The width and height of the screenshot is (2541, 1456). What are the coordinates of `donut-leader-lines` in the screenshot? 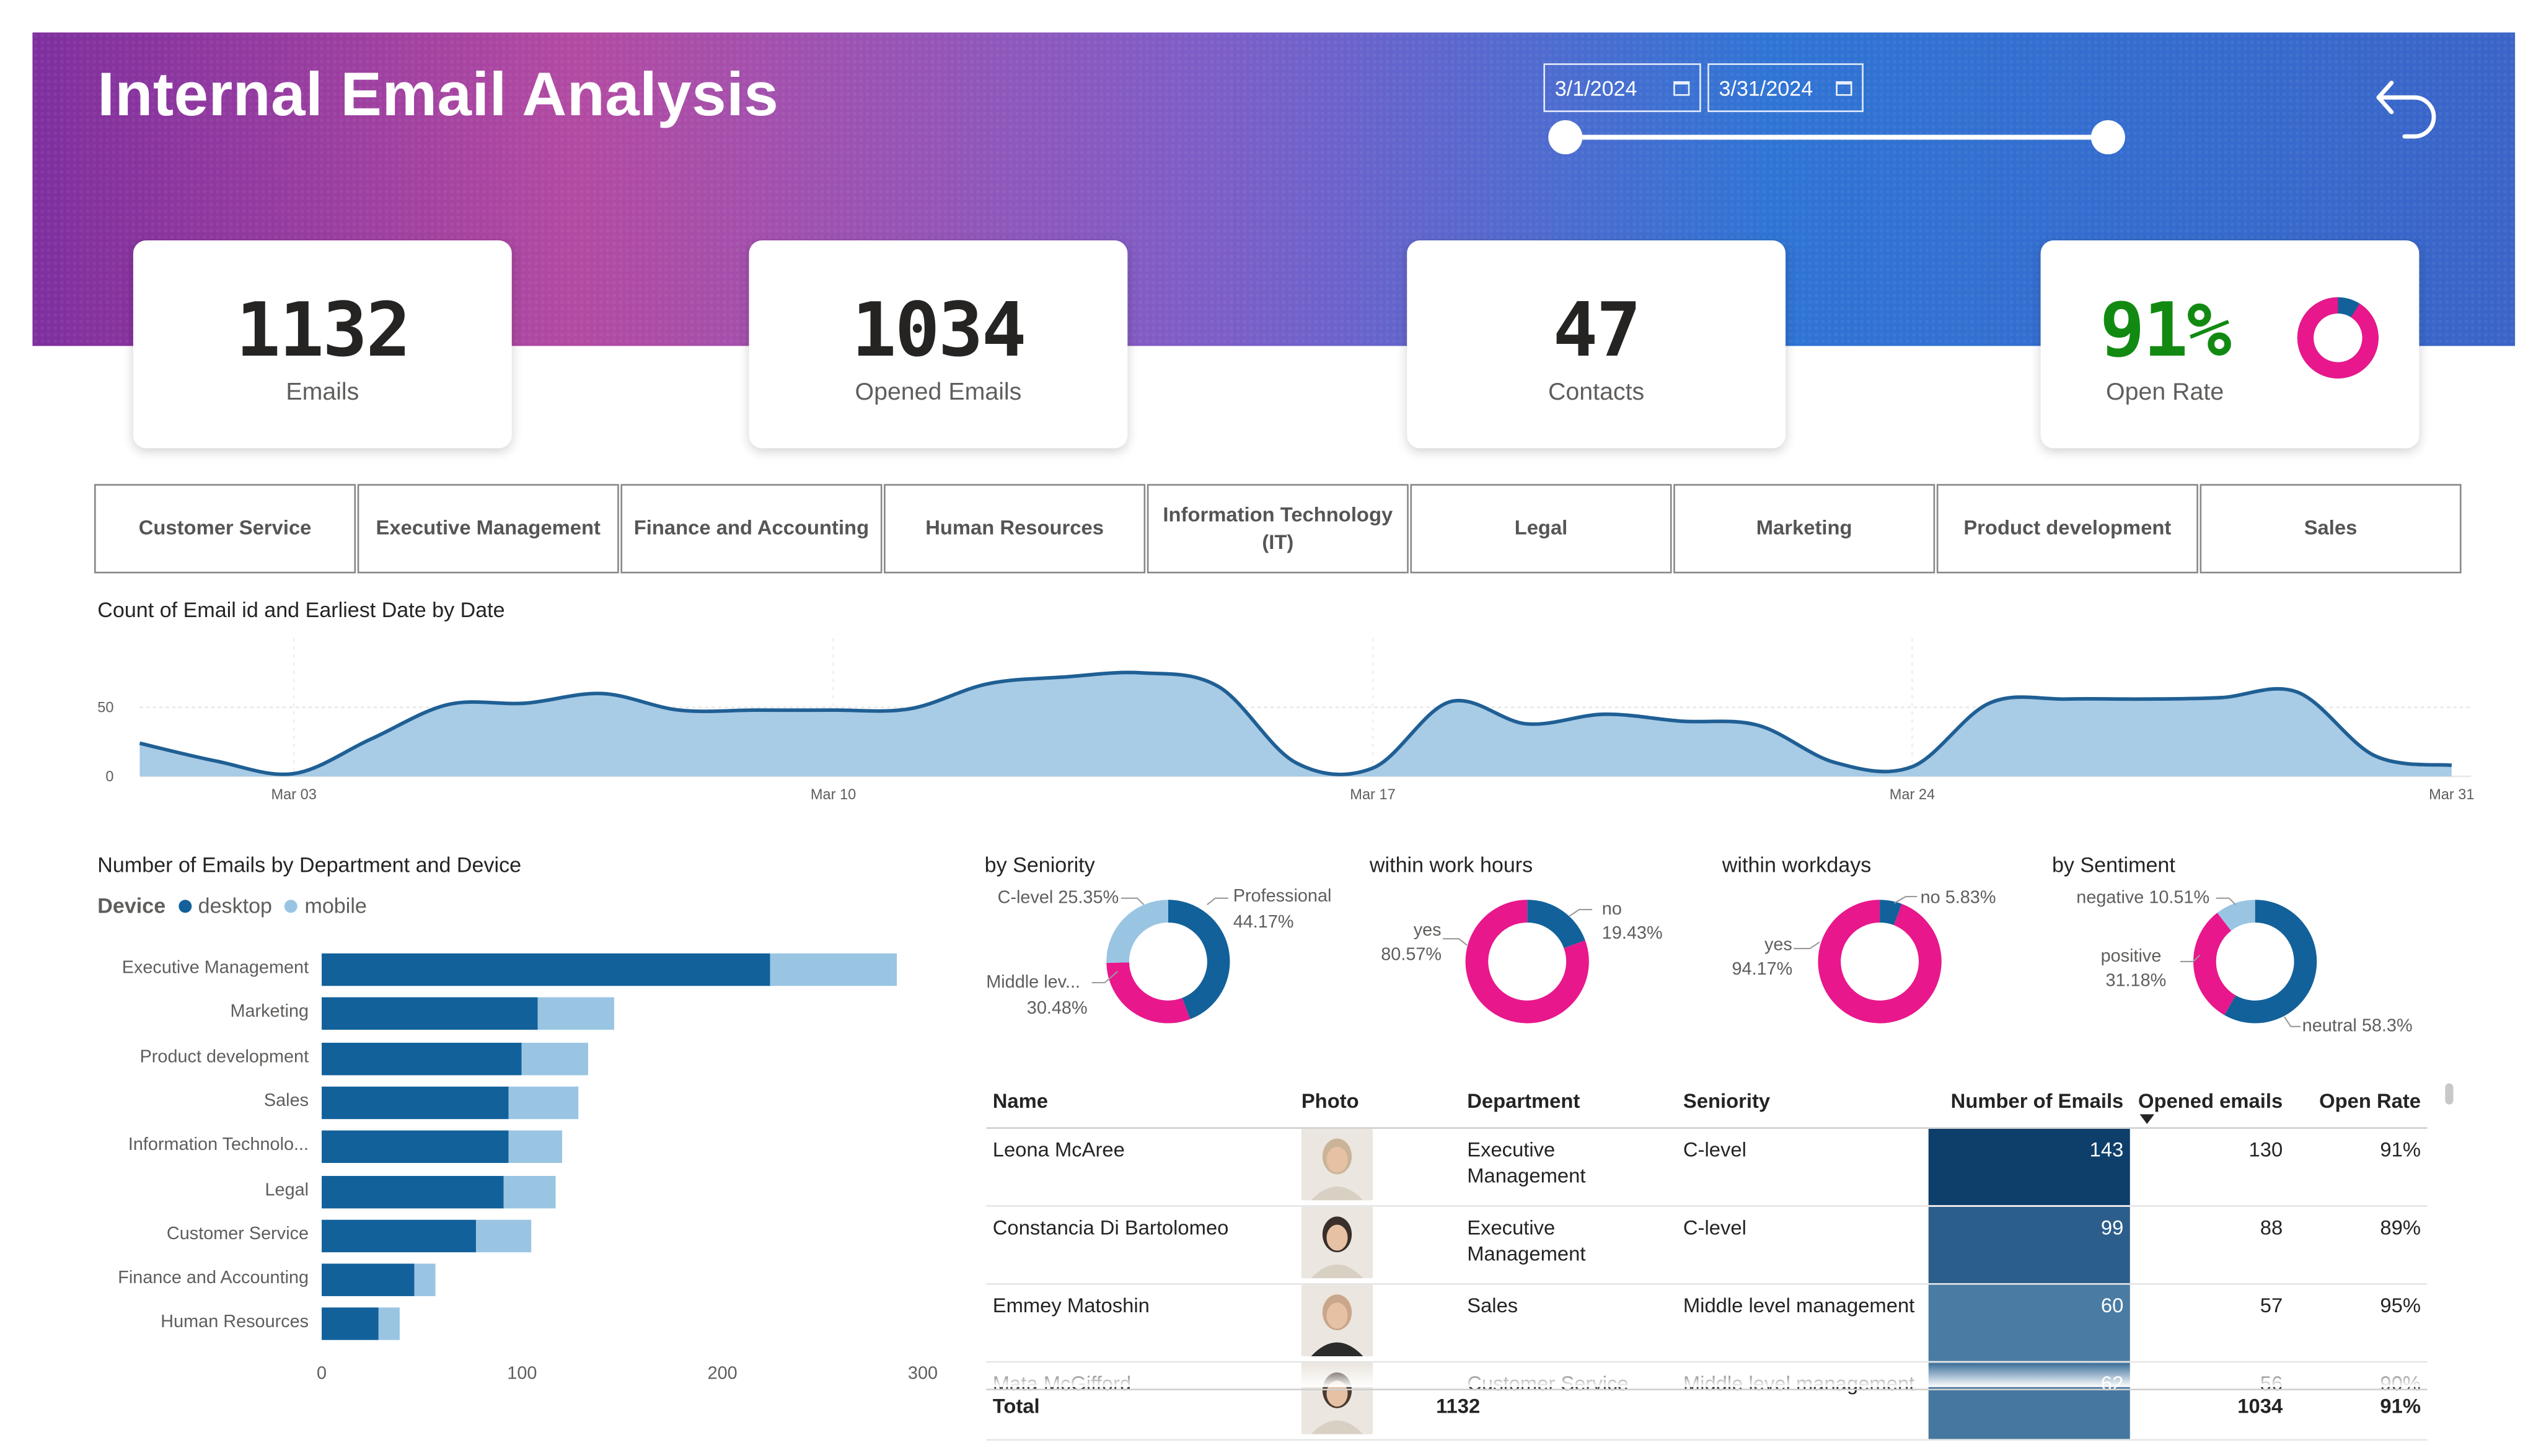 It's located at (1696, 962).